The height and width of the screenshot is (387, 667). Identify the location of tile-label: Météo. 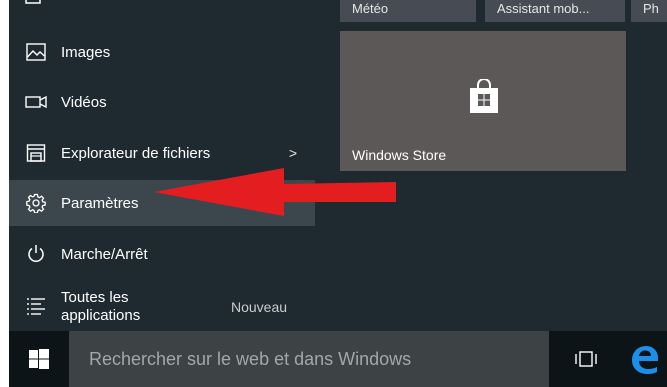
(370, 8).